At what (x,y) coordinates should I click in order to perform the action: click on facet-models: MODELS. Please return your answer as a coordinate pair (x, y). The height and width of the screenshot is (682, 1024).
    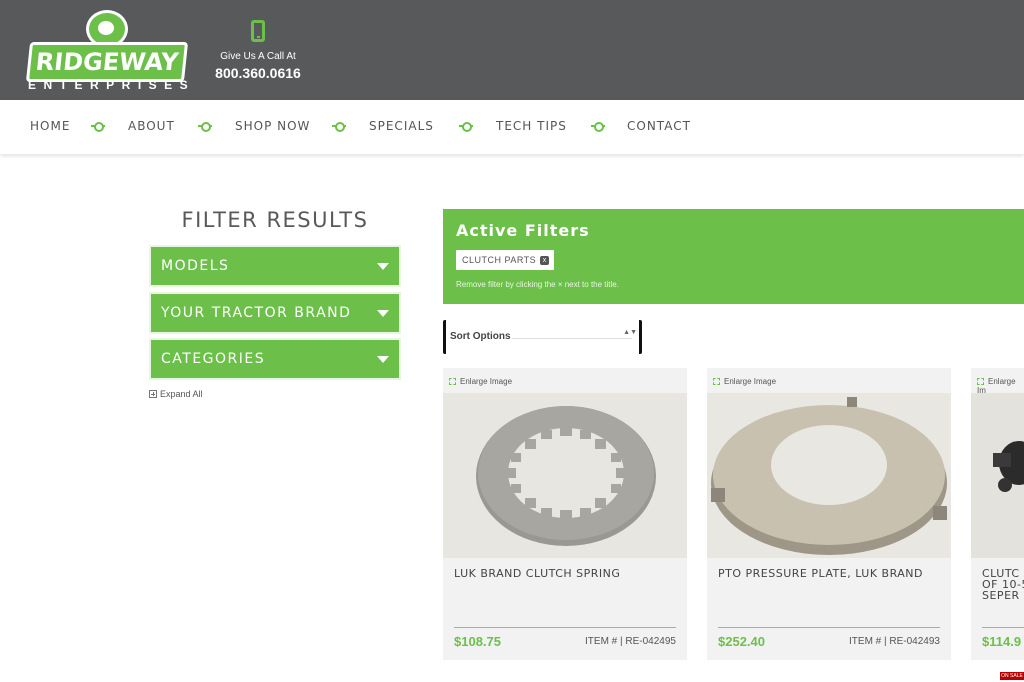
    Looking at the image, I should click on (275, 266).